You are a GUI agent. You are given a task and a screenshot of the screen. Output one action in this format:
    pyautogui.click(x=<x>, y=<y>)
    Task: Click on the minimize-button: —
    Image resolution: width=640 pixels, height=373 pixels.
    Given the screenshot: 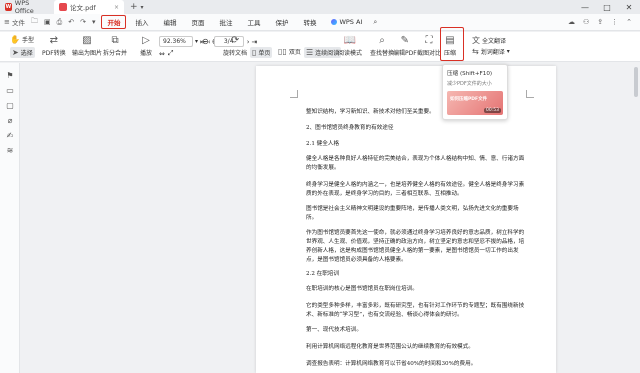 What is the action you would take?
    pyautogui.click(x=585, y=7)
    